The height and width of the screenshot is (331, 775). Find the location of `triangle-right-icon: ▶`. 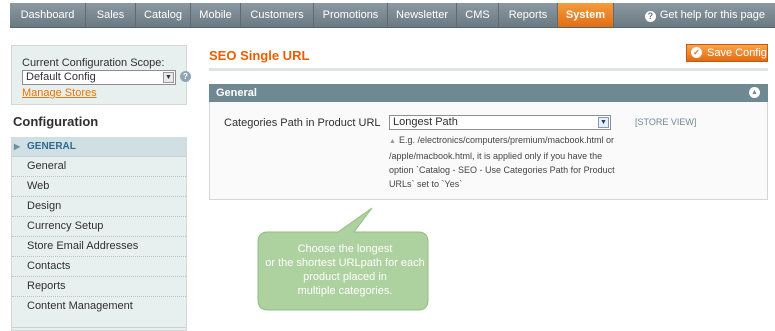

triangle-right-icon: ▶ is located at coordinates (17, 146).